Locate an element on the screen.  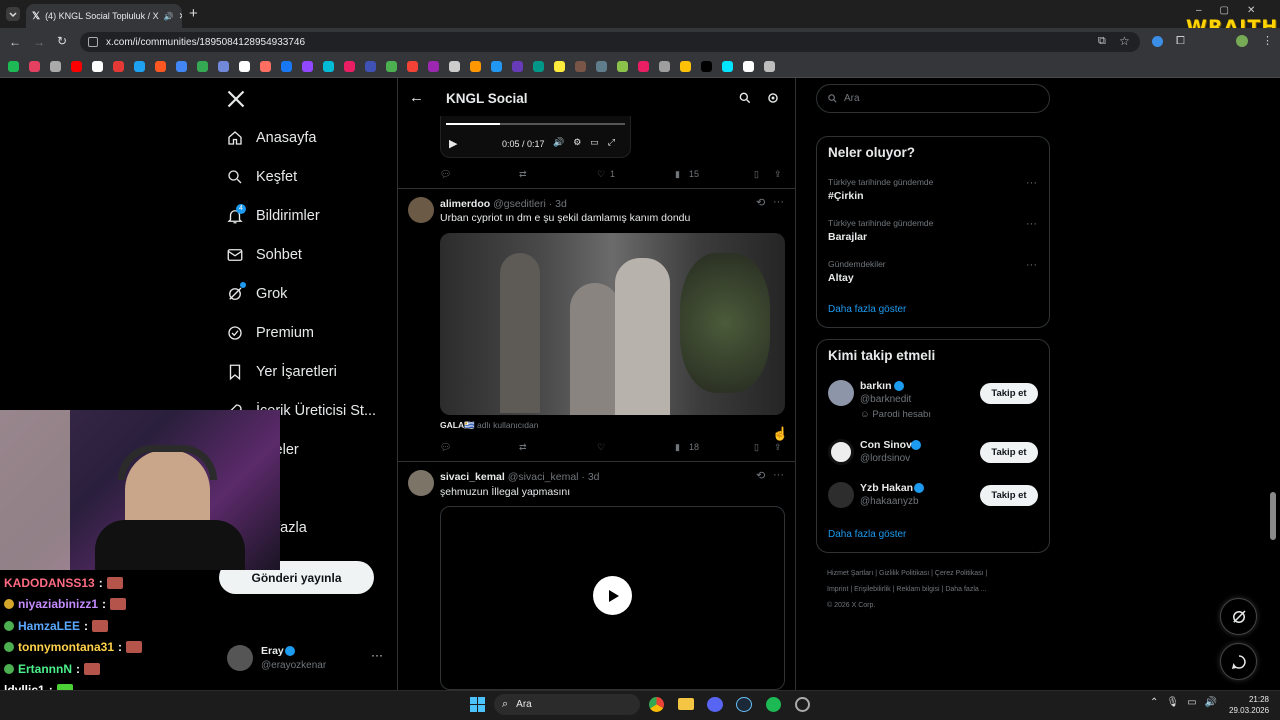
reload-icon: ↻ is located at coordinates (62, 41).